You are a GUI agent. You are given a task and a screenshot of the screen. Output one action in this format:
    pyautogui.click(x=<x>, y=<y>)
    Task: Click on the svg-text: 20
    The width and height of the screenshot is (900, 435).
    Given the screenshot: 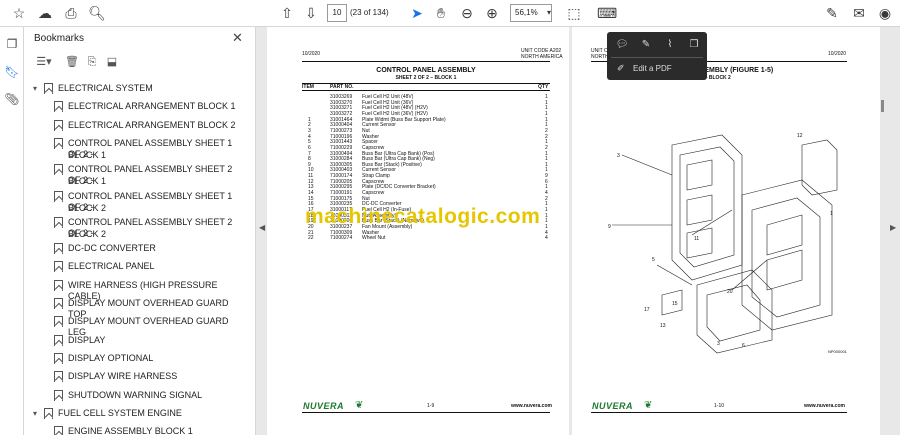 What is the action you would take?
    pyautogui.click(x=730, y=292)
    